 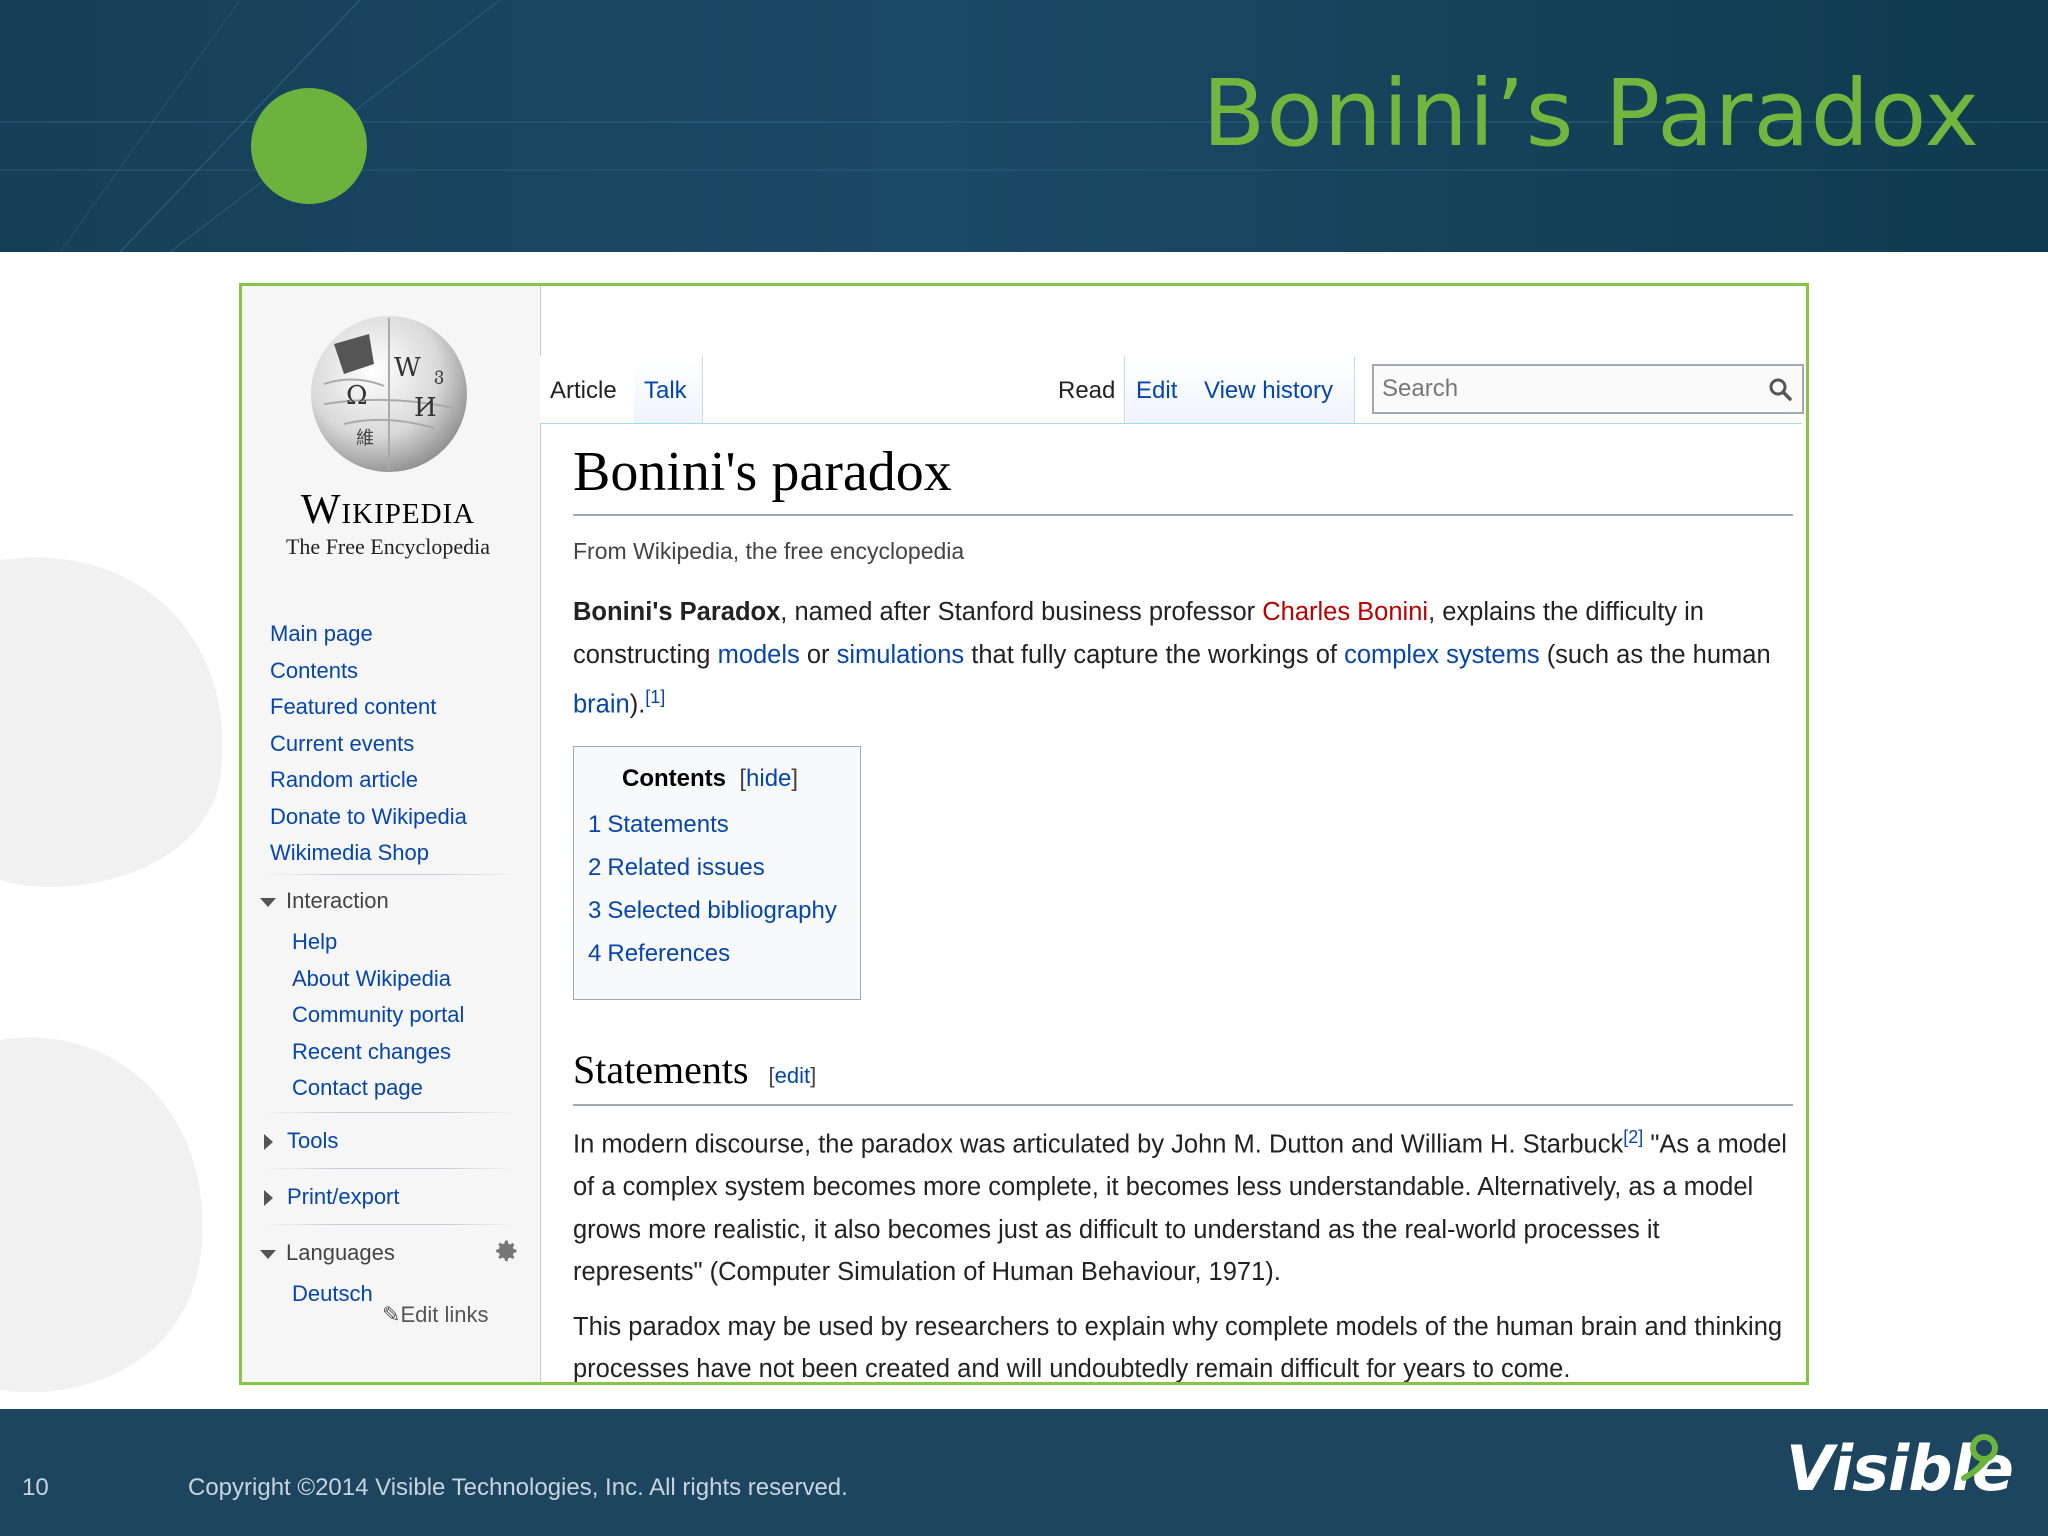 I want to click on nav-contact-page: Contact page, so click(x=378, y=1088).